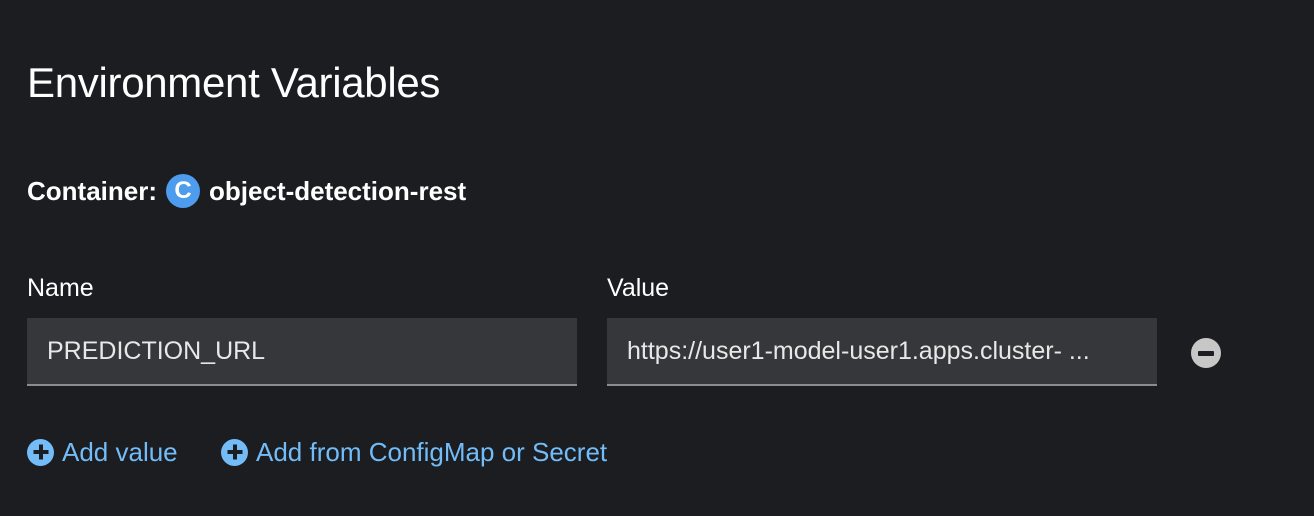  I want to click on add-value-button: Add value, so click(102, 452).